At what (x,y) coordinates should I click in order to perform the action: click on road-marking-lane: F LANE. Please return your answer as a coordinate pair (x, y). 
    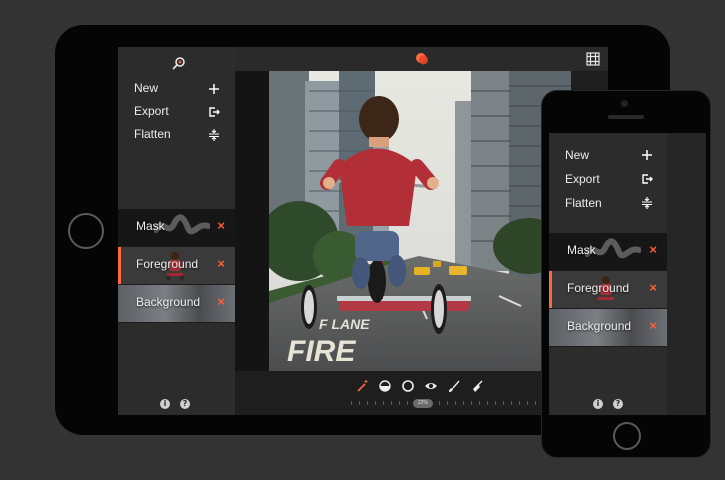
    Looking at the image, I should click on (344, 324).